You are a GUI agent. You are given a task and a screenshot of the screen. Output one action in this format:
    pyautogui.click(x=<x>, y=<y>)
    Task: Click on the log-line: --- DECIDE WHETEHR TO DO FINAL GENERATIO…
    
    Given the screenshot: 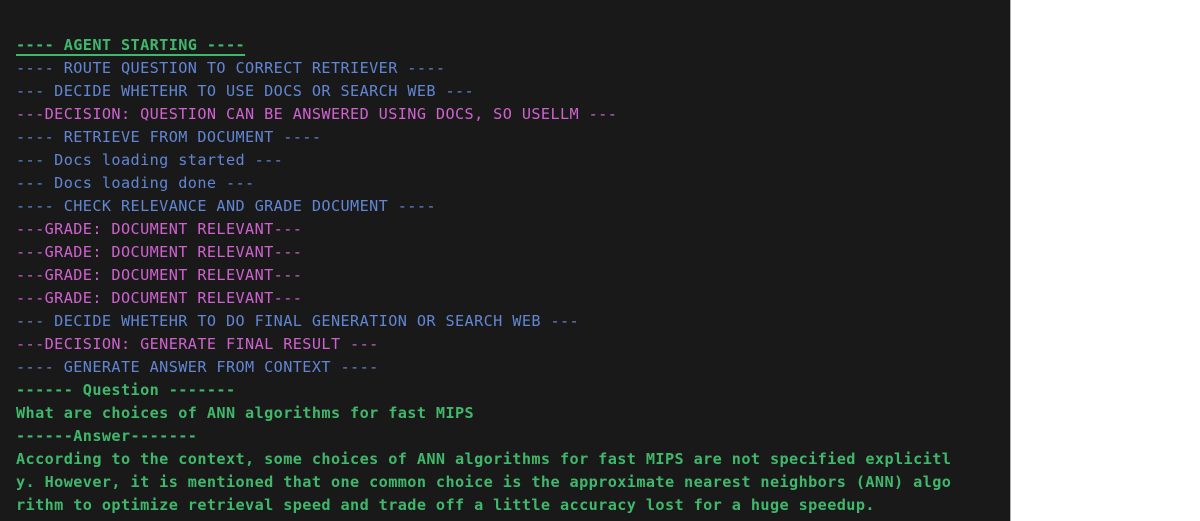 What is the action you would take?
    pyautogui.click(x=298, y=321)
    